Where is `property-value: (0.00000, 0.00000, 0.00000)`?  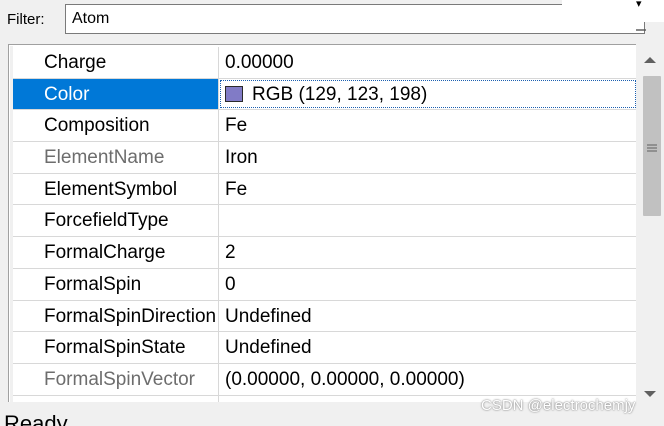 property-value: (0.00000, 0.00000, 0.00000) is located at coordinates (428, 379).